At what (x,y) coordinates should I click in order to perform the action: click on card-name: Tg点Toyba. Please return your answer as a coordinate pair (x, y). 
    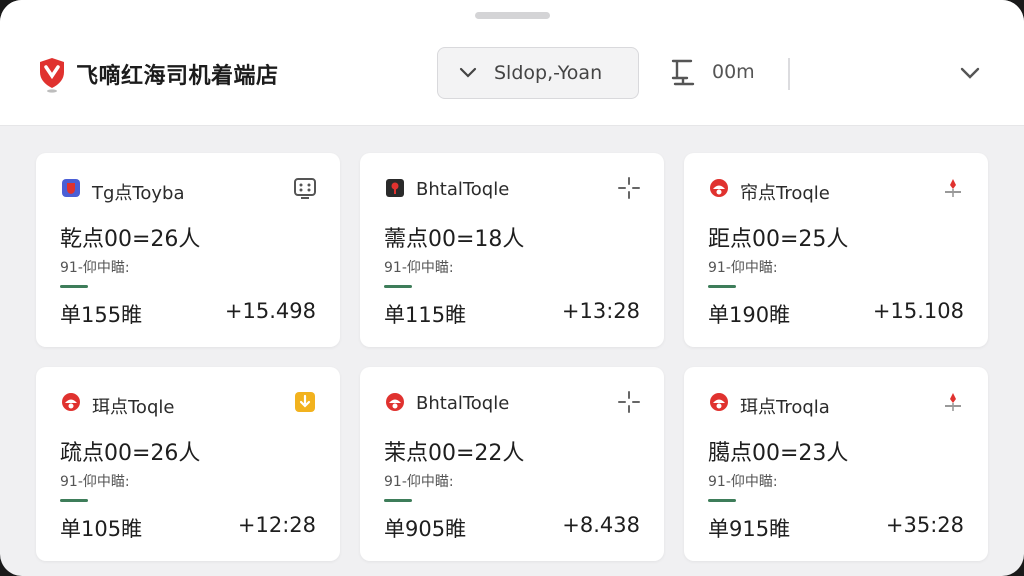
    Looking at the image, I should click on (138, 193).